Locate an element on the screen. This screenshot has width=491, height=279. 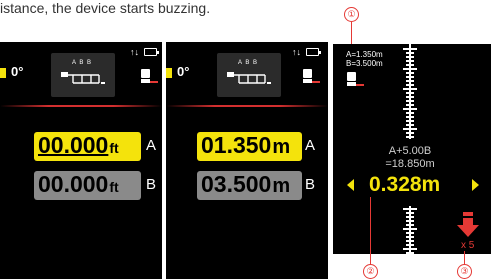
multiplier-label: x 5 is located at coordinates (468, 245).